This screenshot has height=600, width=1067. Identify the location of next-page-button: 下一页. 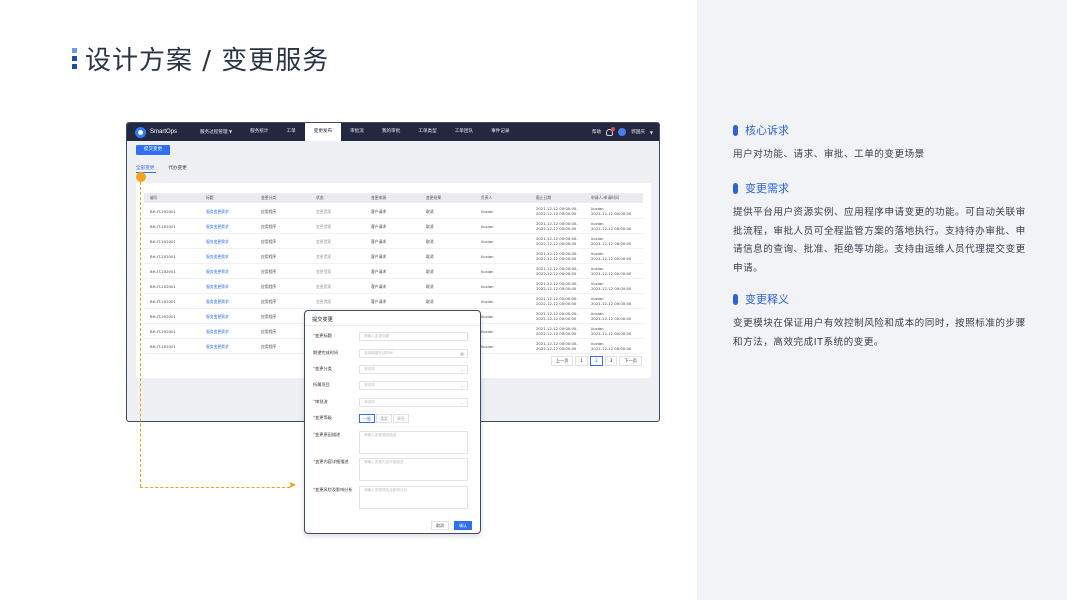
(630, 361).